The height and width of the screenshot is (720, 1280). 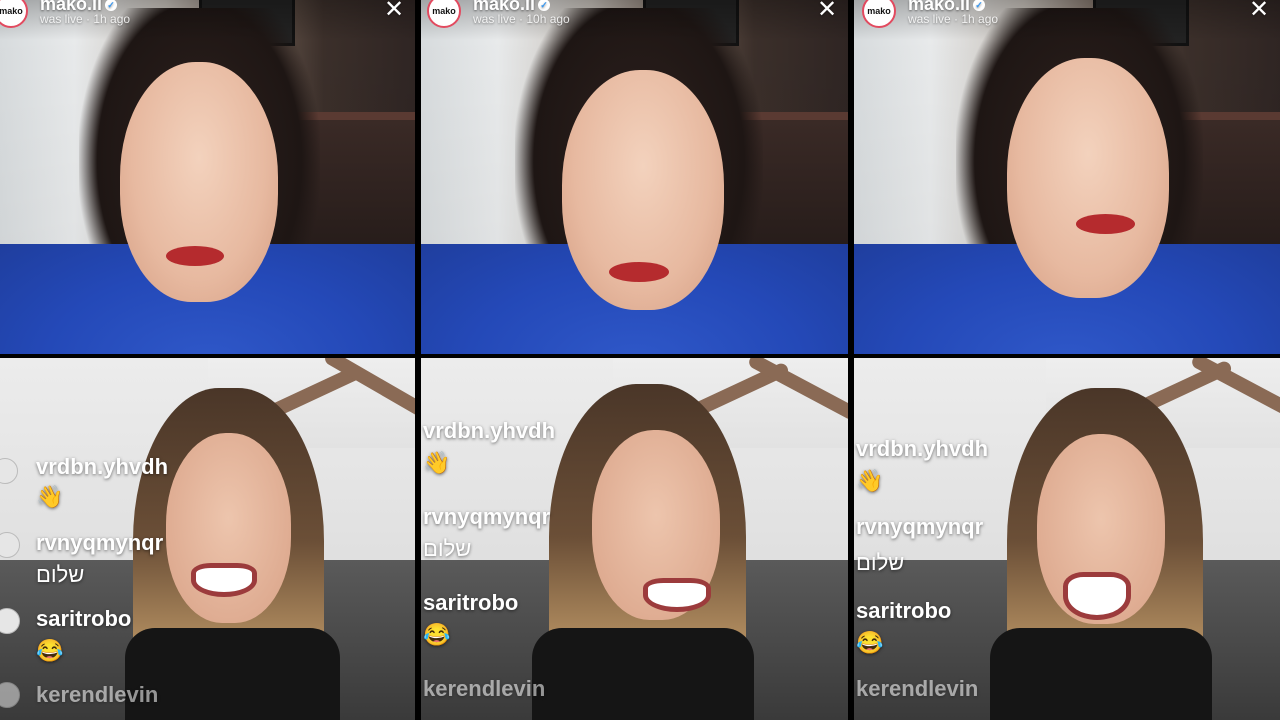 What do you see at coordinates (634, 20) in the screenshot?
I see `live-header: mako mako.il ✓ was live · 10h ago ✕` at bounding box center [634, 20].